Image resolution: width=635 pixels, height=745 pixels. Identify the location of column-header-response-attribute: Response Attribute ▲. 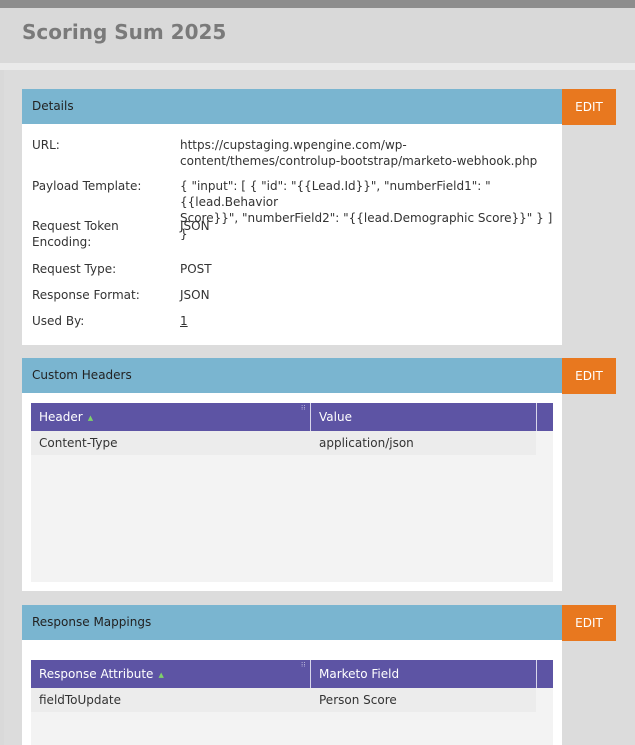
(101, 674).